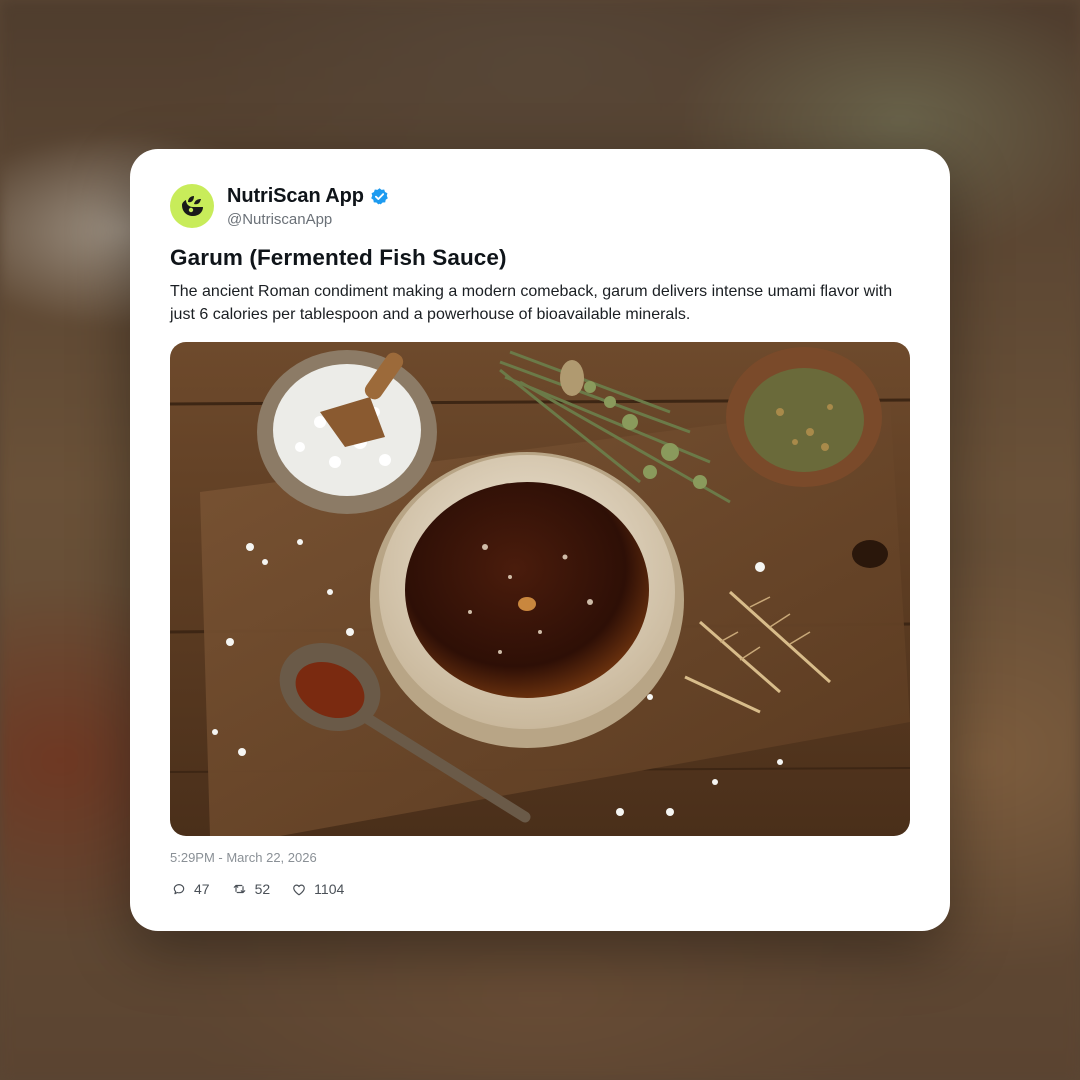  Describe the element at coordinates (299, 889) in the screenshot. I see `heart-icon` at that location.